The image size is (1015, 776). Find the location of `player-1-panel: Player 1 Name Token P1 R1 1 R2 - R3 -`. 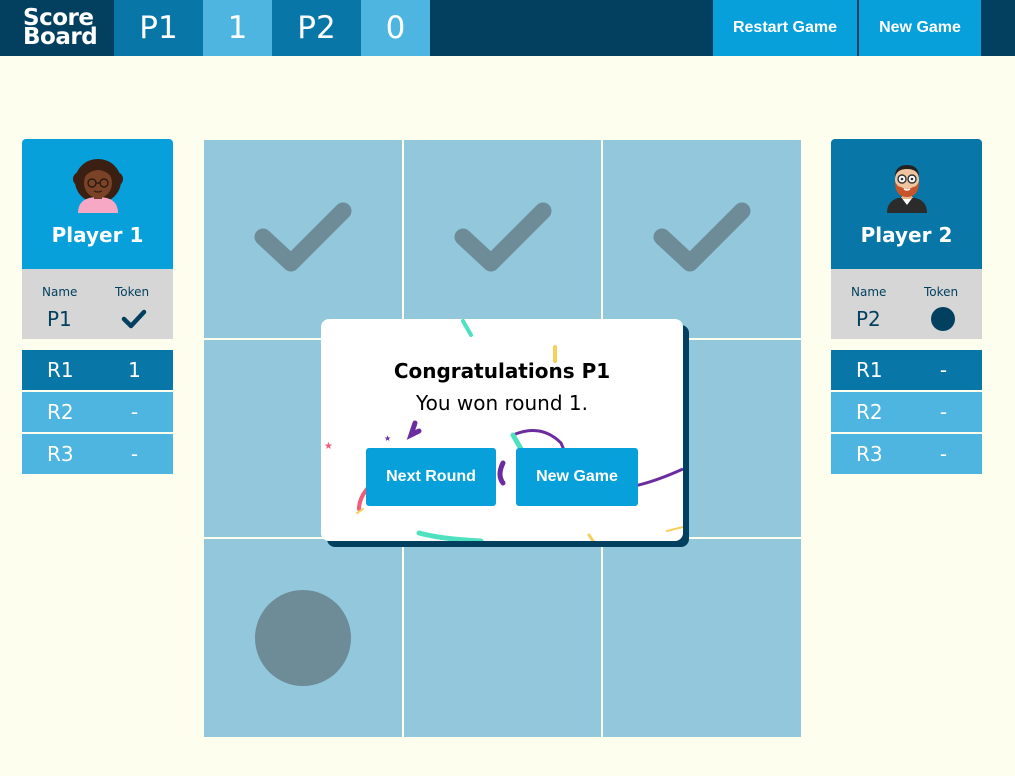

player-1-panel: Player 1 Name Token P1 R1 1 R2 - R3 - is located at coordinates (97, 307).